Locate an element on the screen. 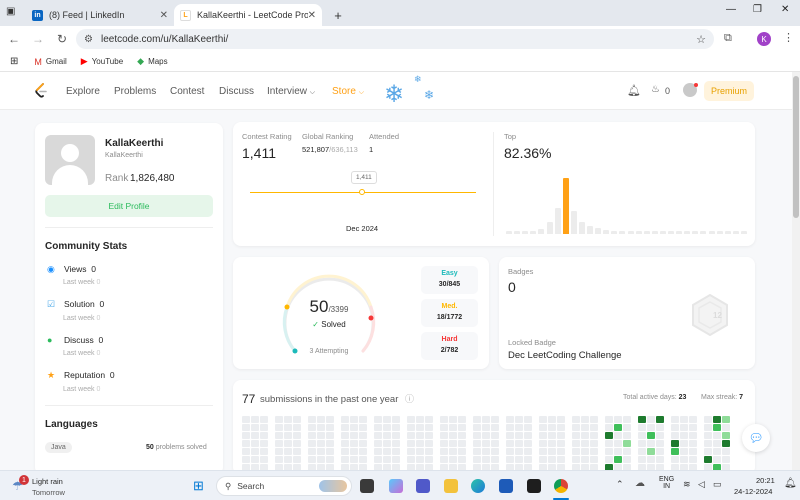  nav-store: Store ⌵ is located at coordinates (348, 91).